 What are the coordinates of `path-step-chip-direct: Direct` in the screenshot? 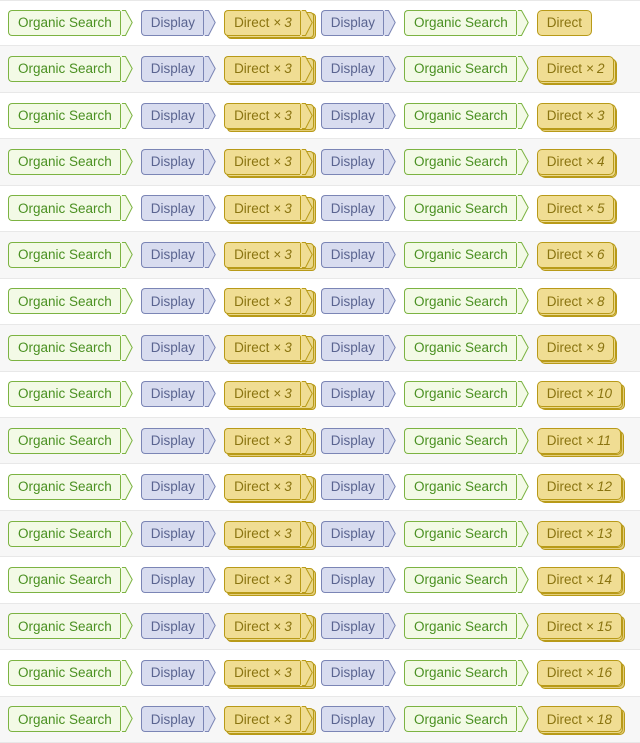 It's located at (564, 23).